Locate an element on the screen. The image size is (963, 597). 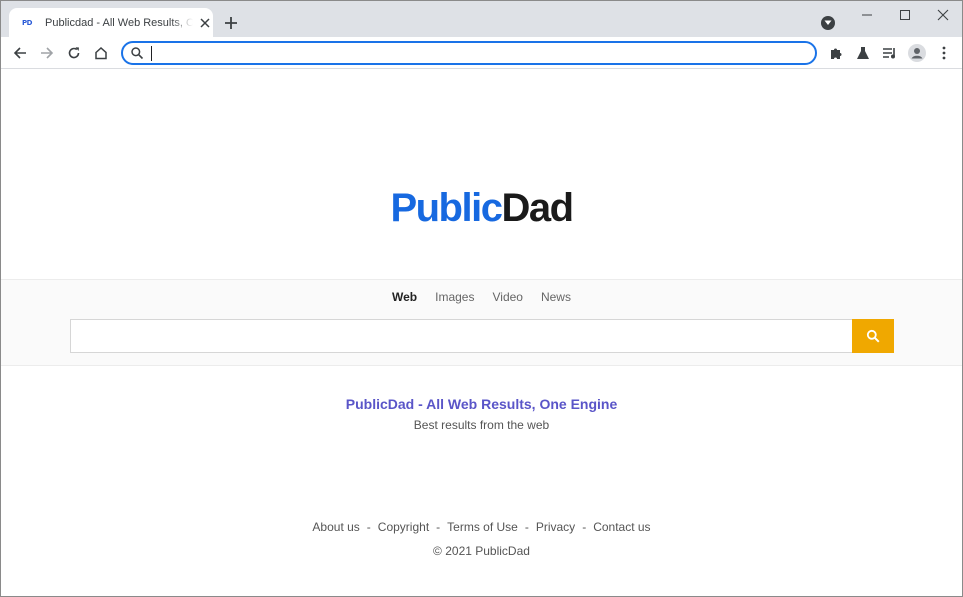
plus-icon is located at coordinates (231, 23).